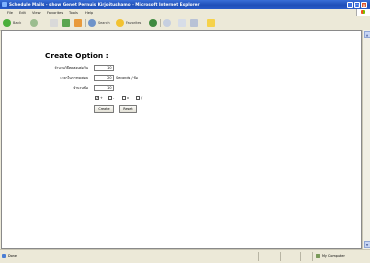 This screenshot has width=370, height=263. Describe the element at coordinates (350, 5) in the screenshot. I see `minimize-button: _` at that location.